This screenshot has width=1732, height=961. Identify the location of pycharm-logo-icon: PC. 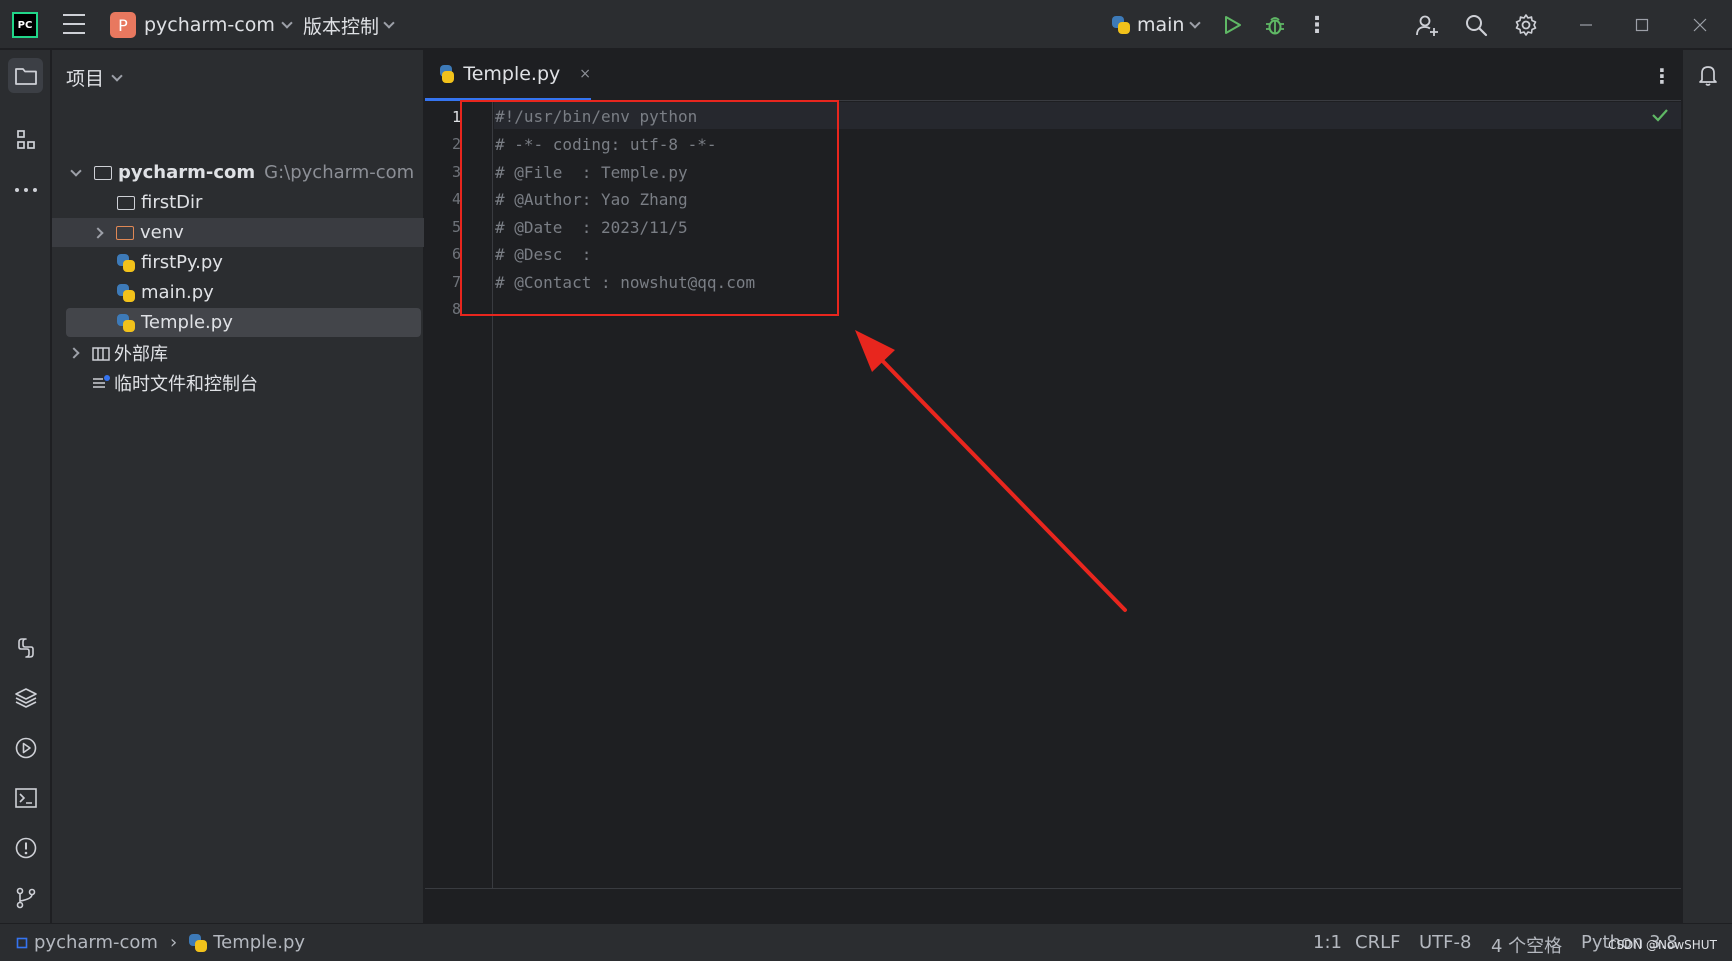
(25, 25).